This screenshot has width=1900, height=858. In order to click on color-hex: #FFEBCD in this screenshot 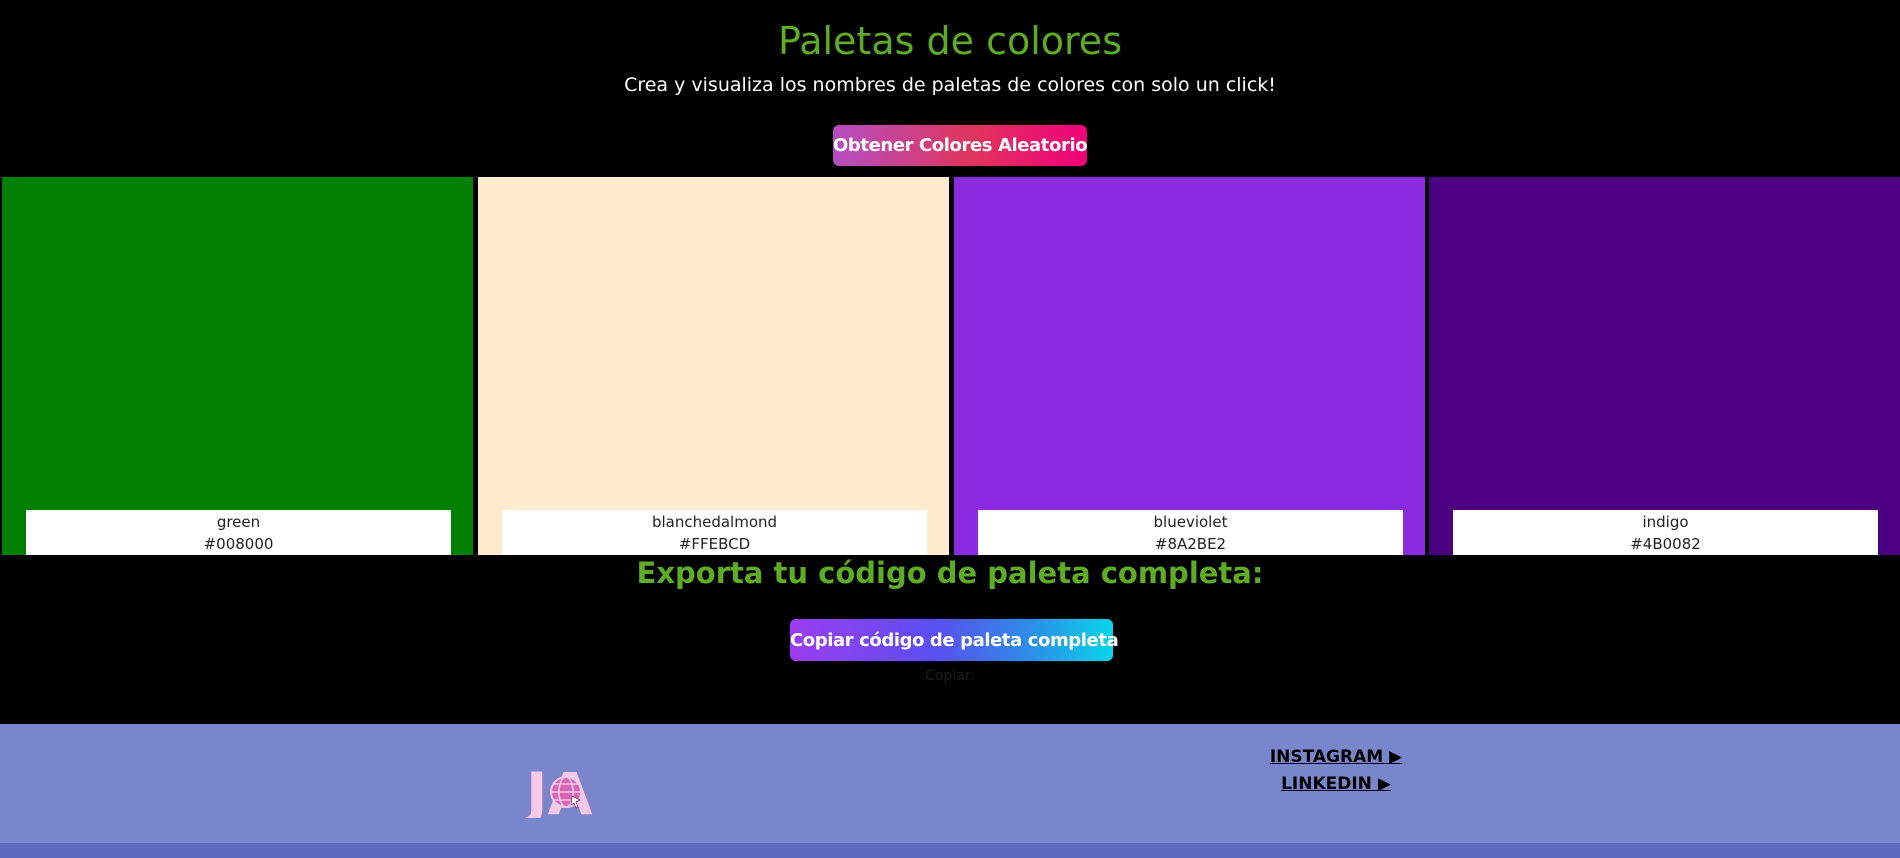, I will do `click(714, 544)`.